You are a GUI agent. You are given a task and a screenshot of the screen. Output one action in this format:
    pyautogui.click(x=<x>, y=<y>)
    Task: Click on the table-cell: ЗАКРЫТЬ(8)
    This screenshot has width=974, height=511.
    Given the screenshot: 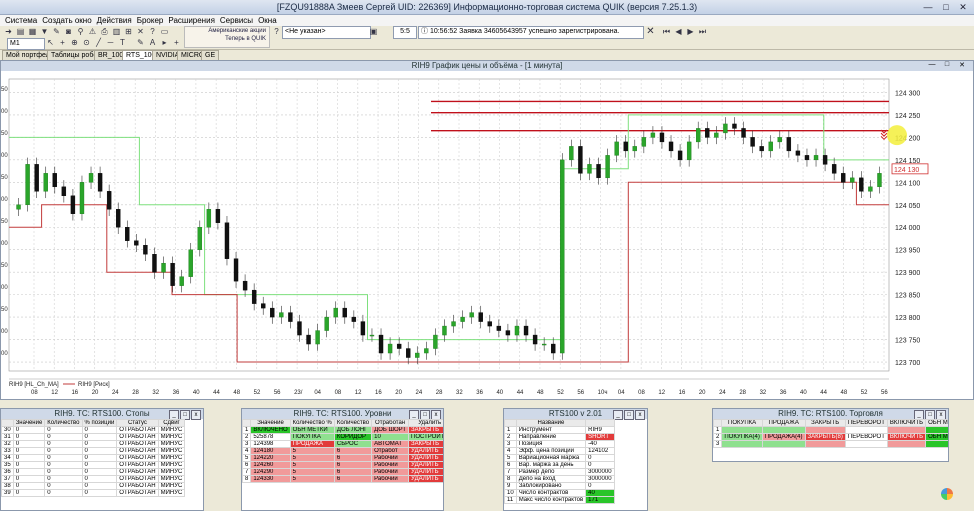 What is the action you would take?
    pyautogui.click(x=825, y=437)
    